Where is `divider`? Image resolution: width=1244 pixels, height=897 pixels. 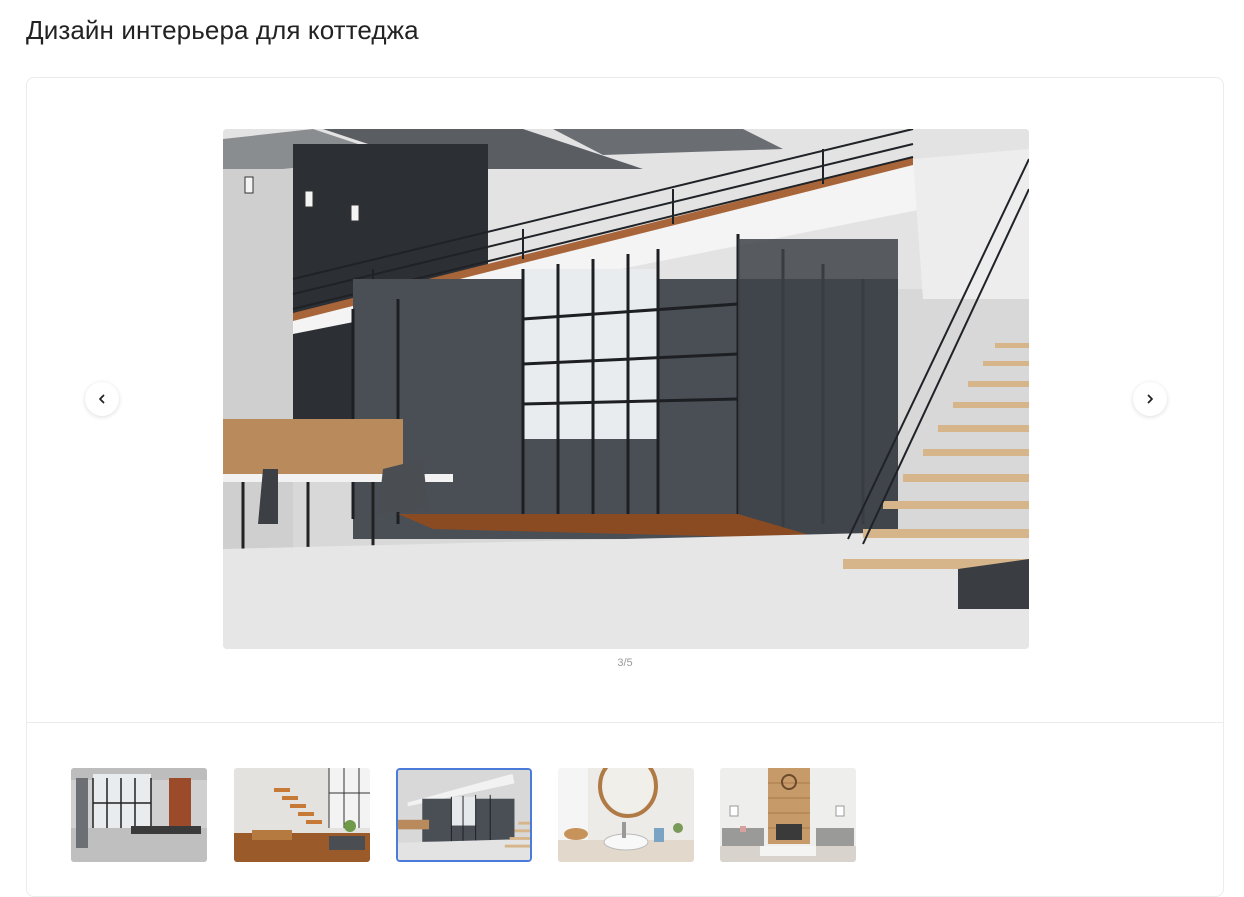
divider is located at coordinates (625, 722).